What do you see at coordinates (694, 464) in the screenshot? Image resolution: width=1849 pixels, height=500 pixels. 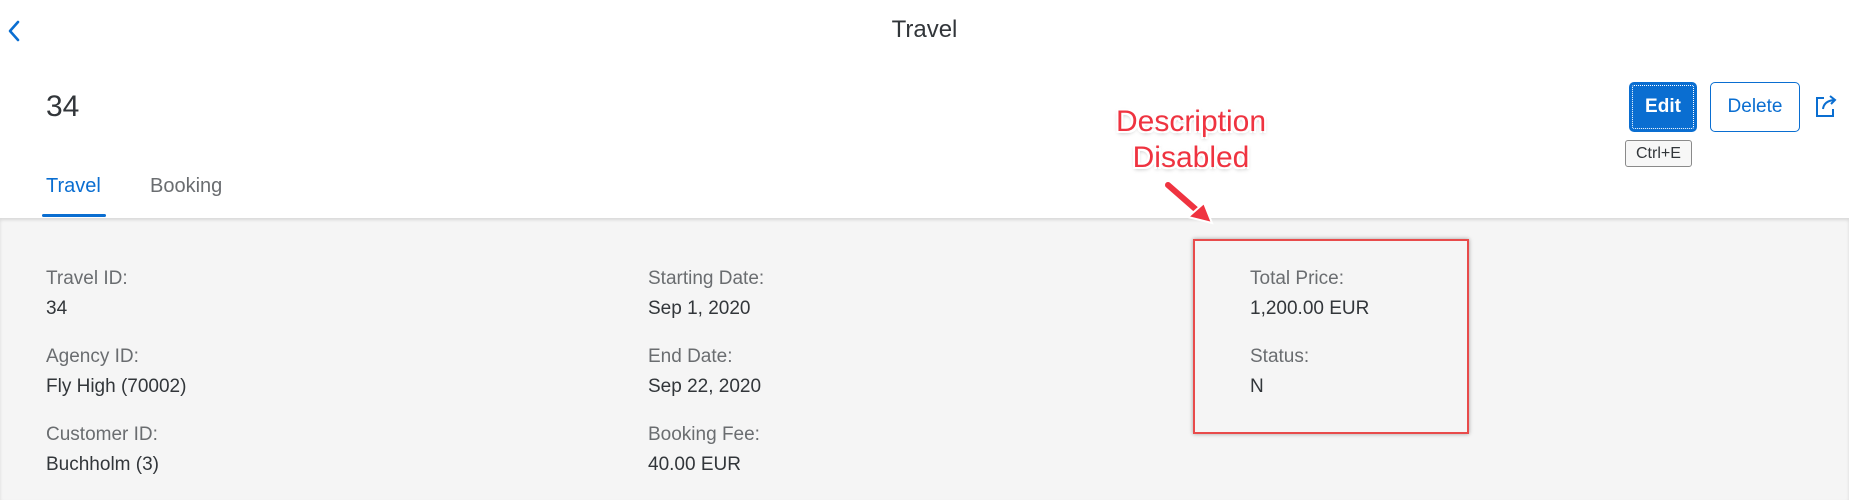 I see `field-value: 40.00 EUR` at bounding box center [694, 464].